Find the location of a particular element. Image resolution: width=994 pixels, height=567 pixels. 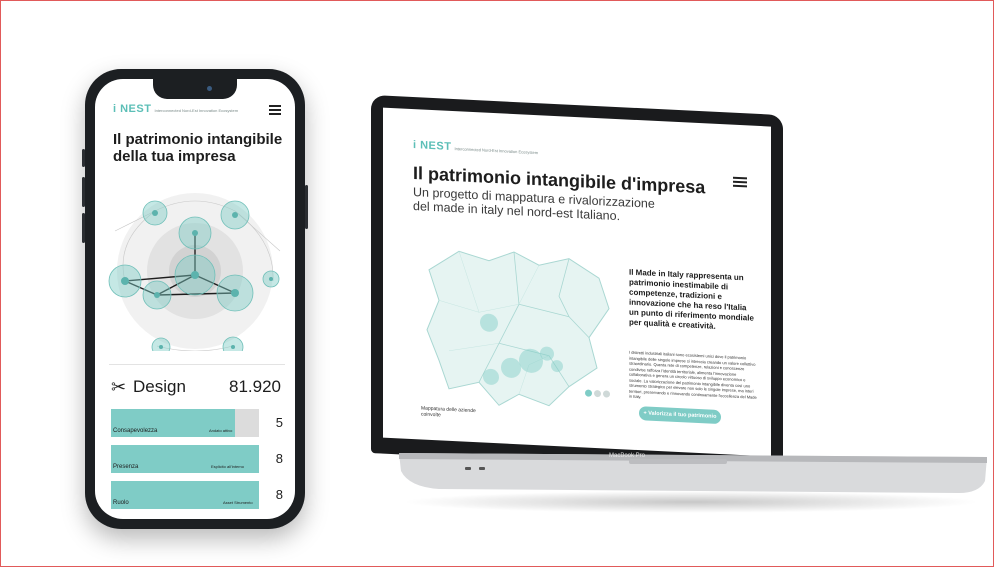

design-tools-icon: ✂ is located at coordinates (119, 387).